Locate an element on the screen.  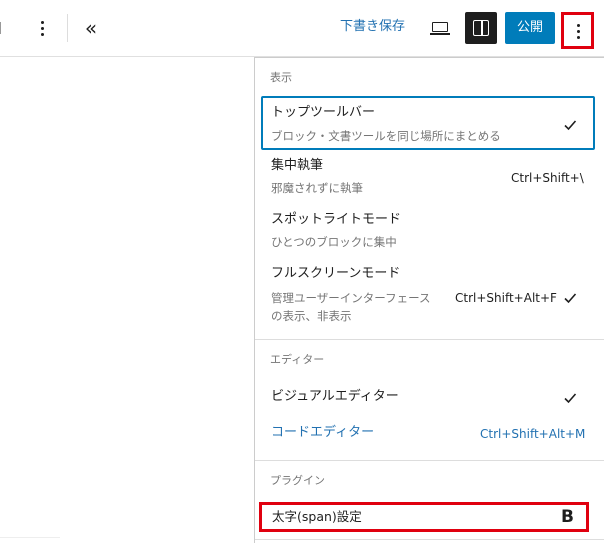
save-draft-button: 下書き保存 is located at coordinates (372, 27).